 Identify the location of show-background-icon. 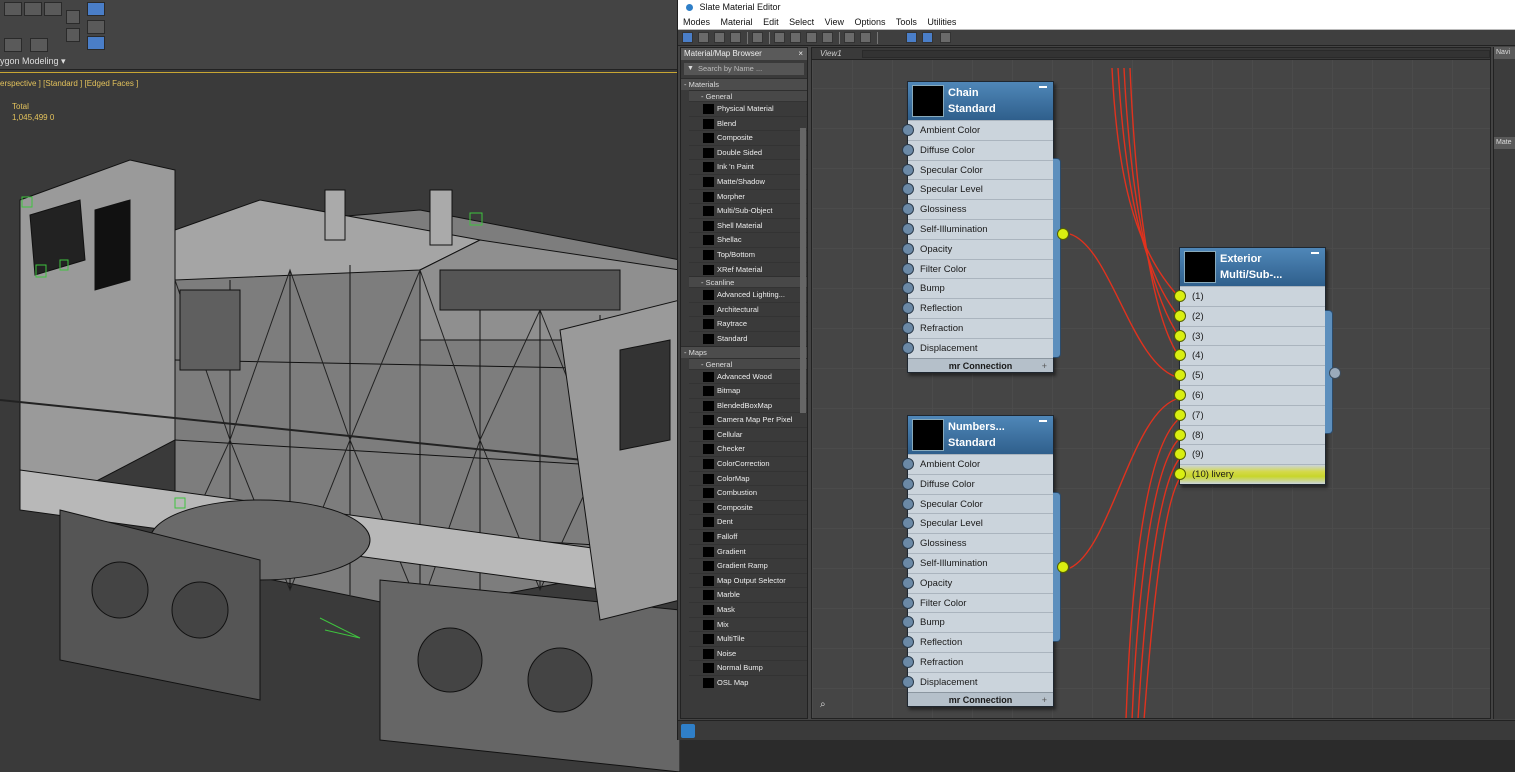
(827, 37).